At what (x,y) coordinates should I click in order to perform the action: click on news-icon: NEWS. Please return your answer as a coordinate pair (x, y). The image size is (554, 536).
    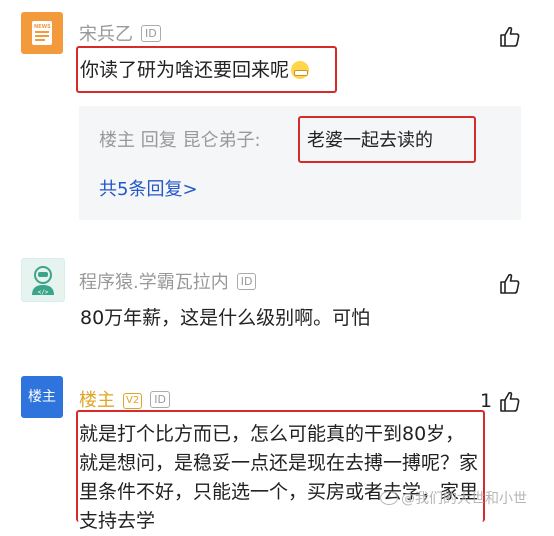
    Looking at the image, I should click on (42, 33).